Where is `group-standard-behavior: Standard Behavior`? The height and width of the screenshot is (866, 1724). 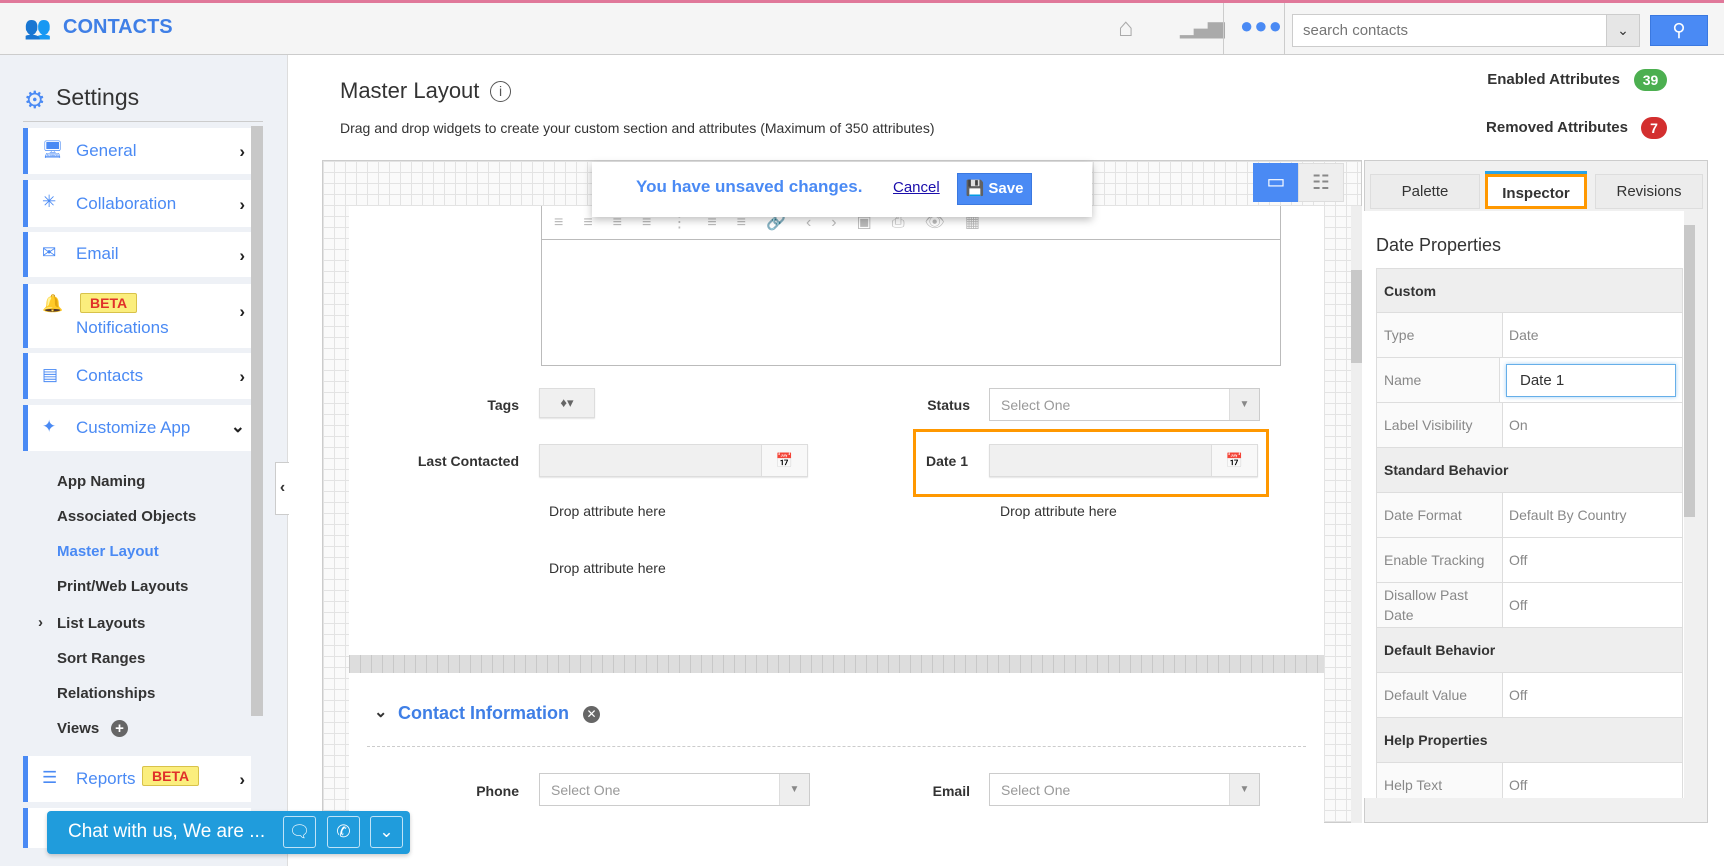
group-standard-behavior: Standard Behavior is located at coordinates (1529, 470).